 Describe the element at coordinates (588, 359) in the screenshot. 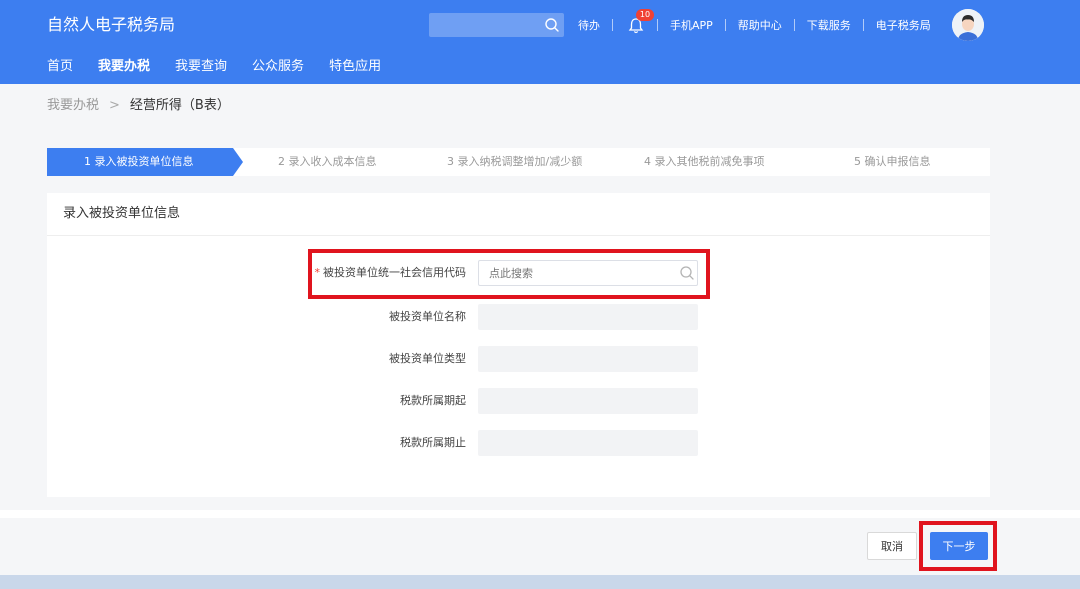

I see `investee-type-field` at that location.